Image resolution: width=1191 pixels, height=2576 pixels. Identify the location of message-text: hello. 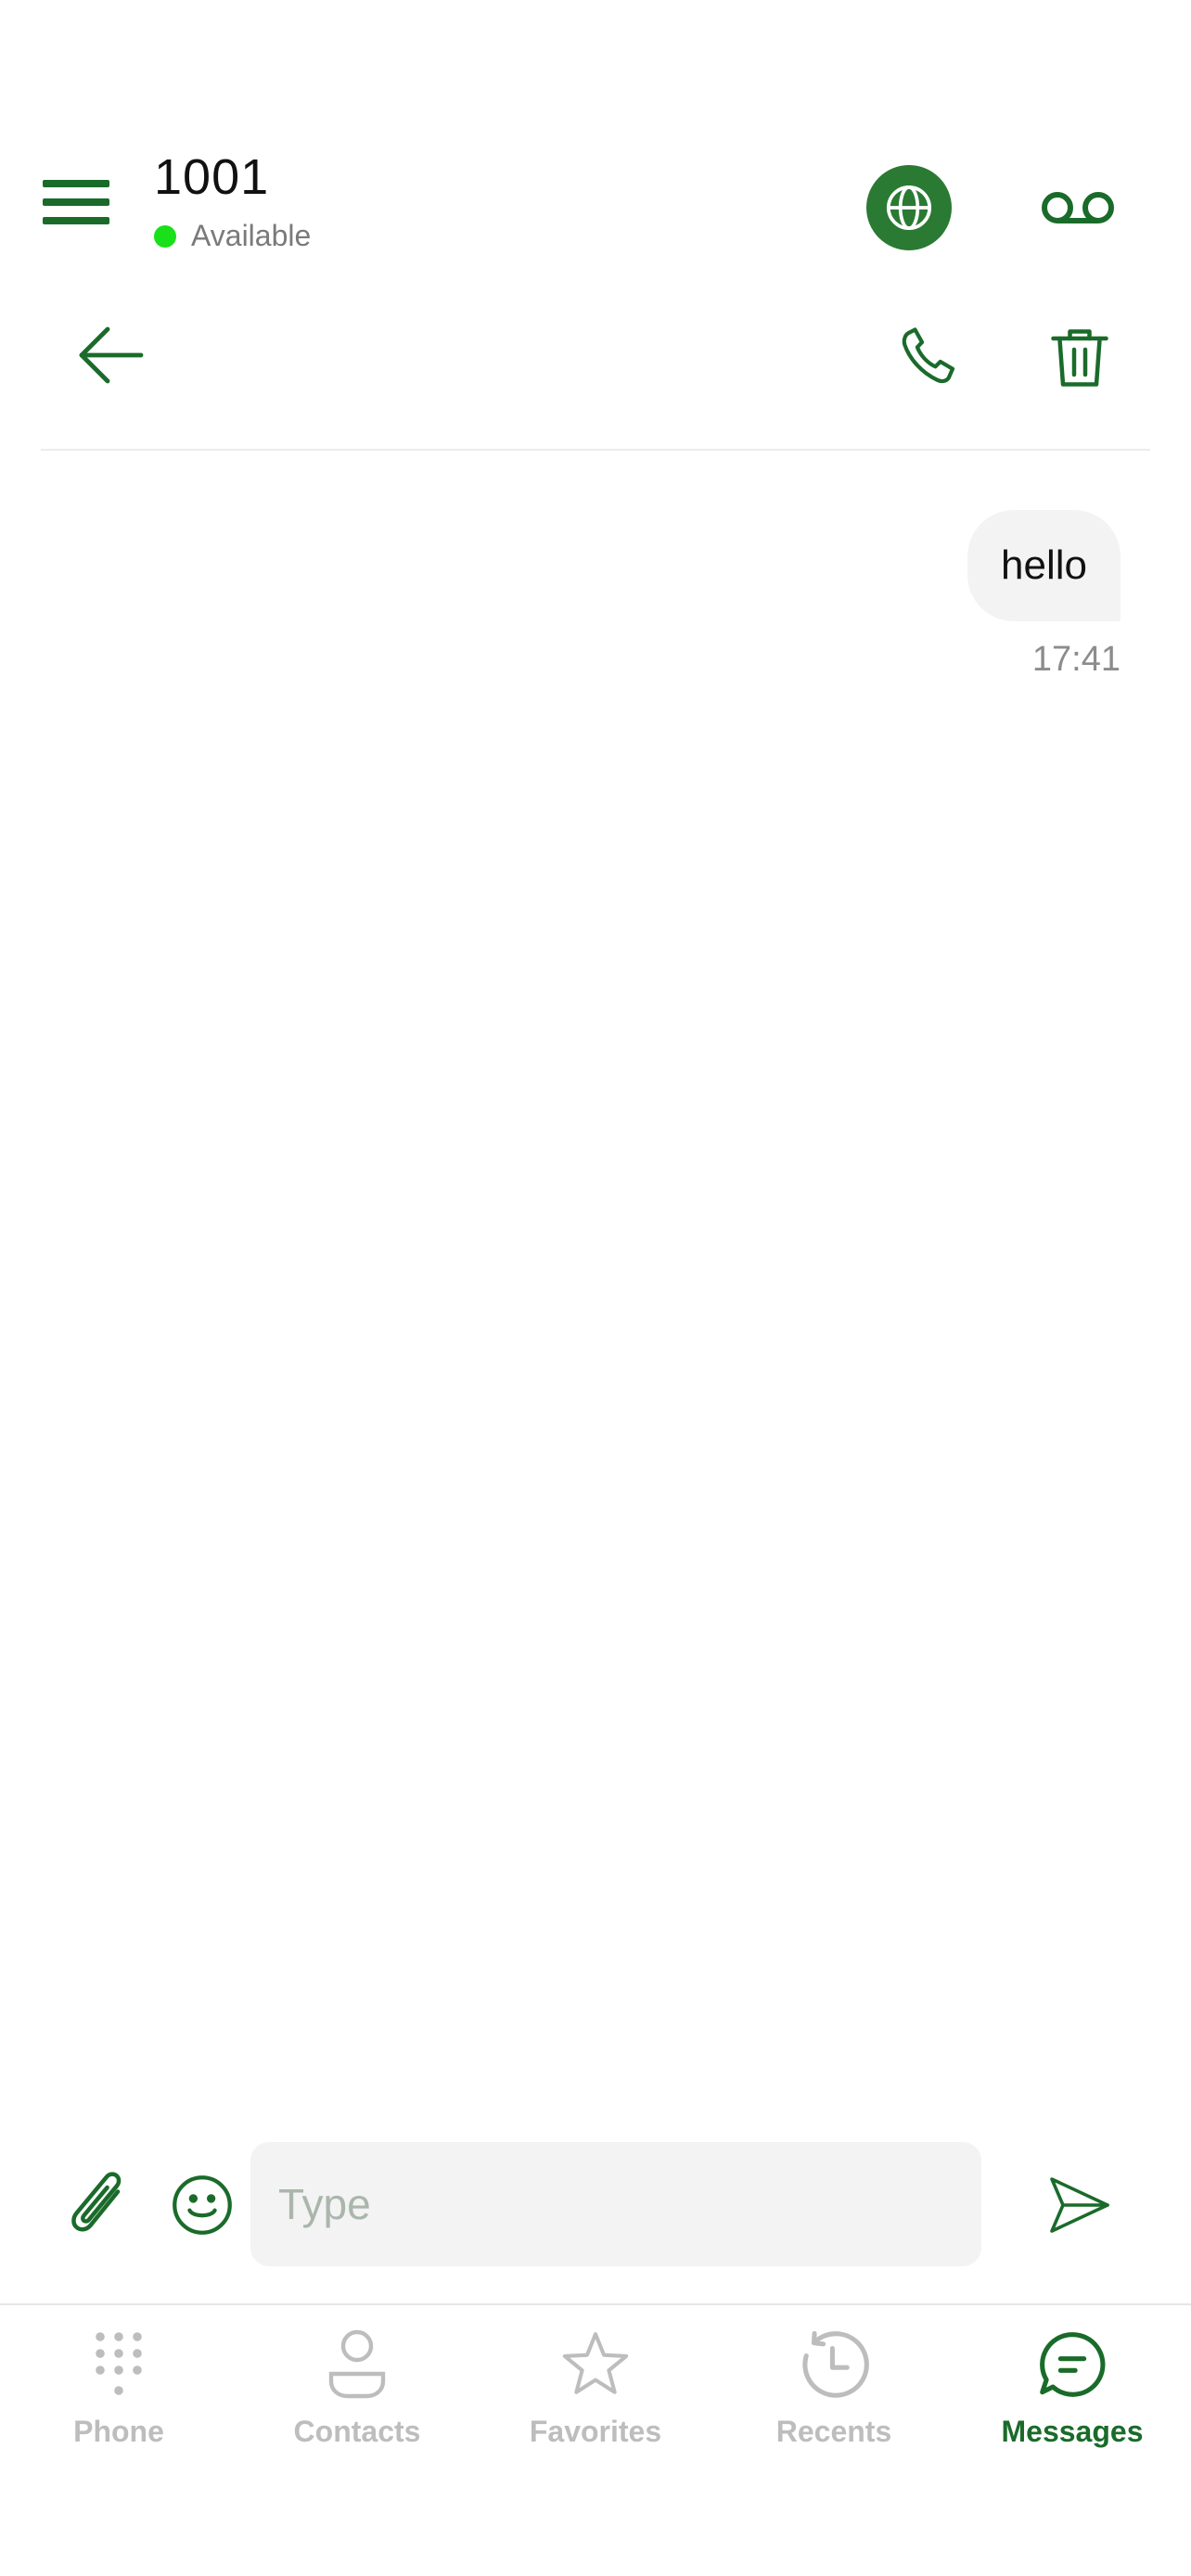
(1044, 565).